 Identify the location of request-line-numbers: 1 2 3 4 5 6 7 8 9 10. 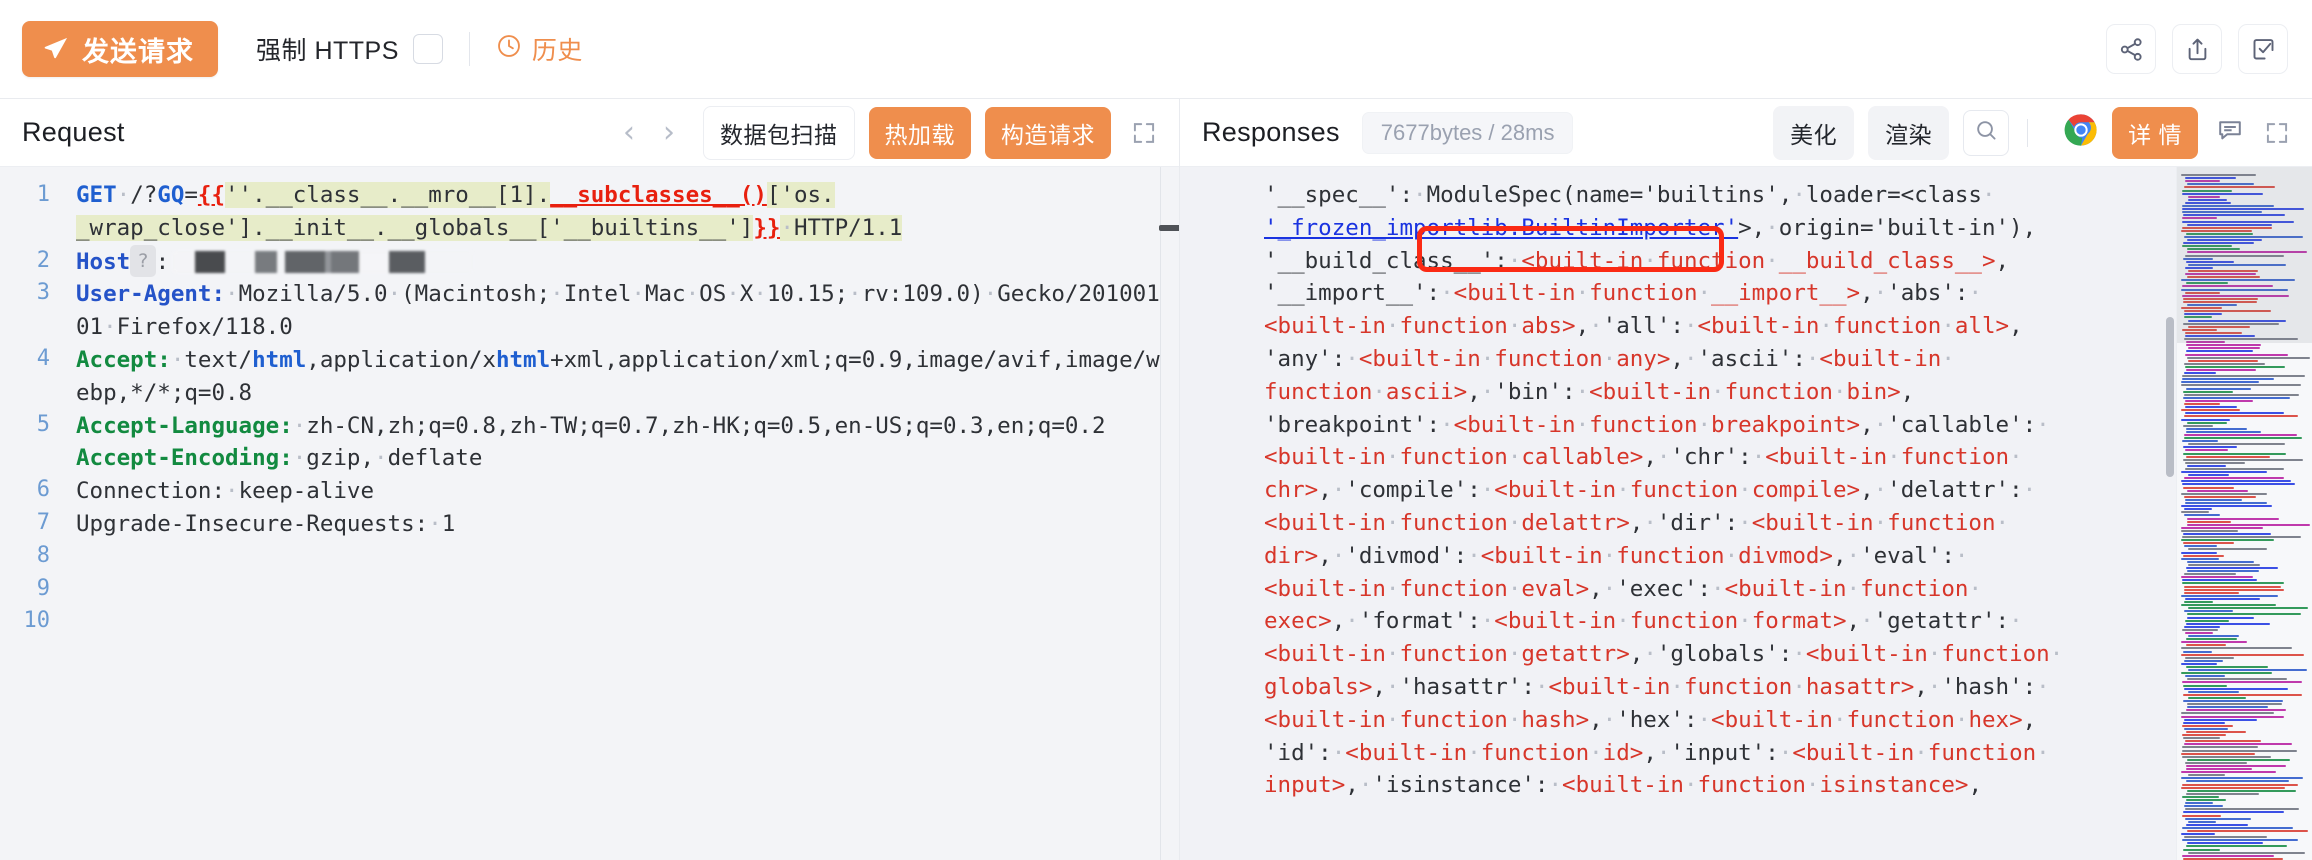
(31, 513).